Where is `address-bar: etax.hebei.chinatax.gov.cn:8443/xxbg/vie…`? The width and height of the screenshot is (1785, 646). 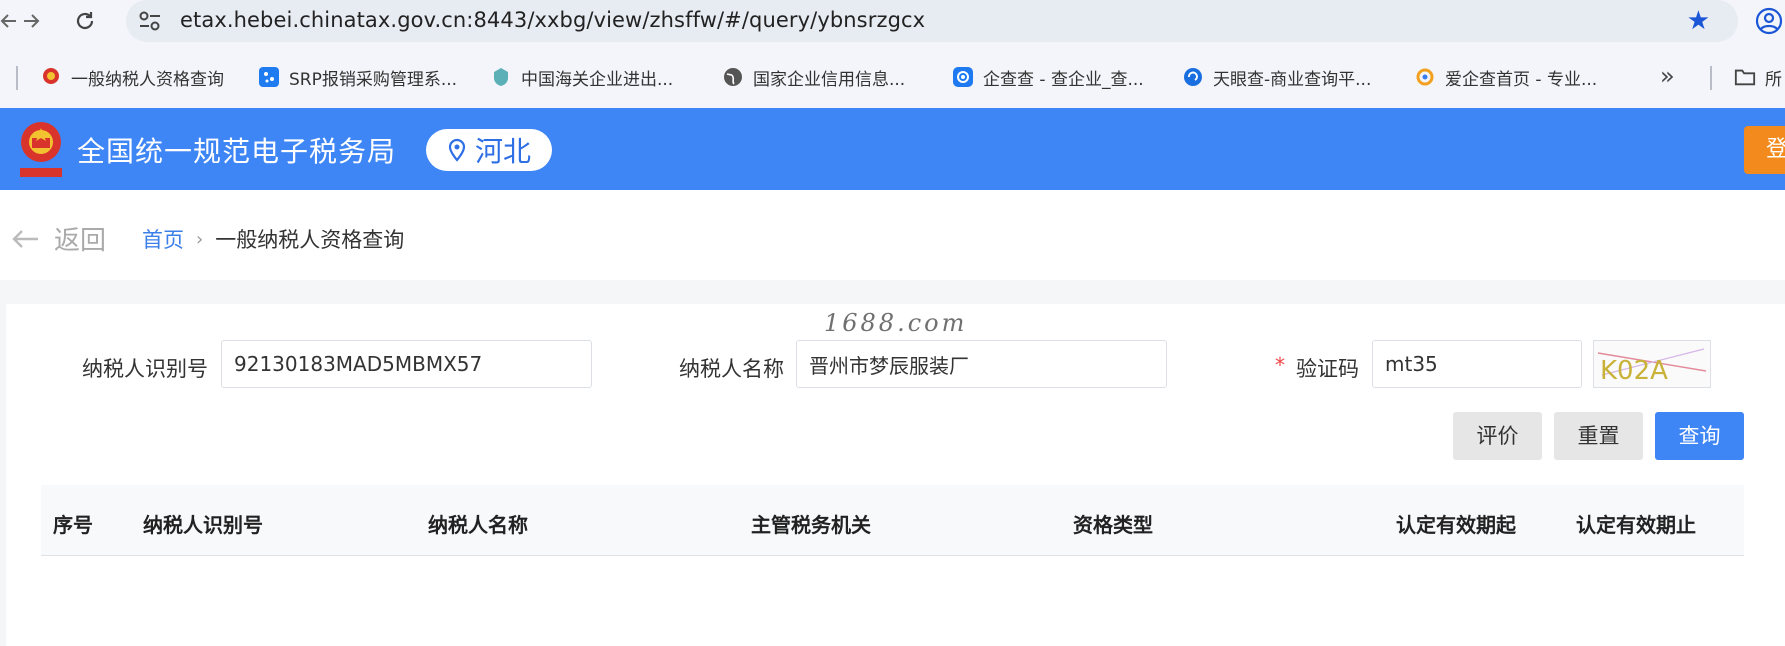 address-bar: etax.hebei.chinatax.gov.cn:8443/xxbg/vie… is located at coordinates (932, 21).